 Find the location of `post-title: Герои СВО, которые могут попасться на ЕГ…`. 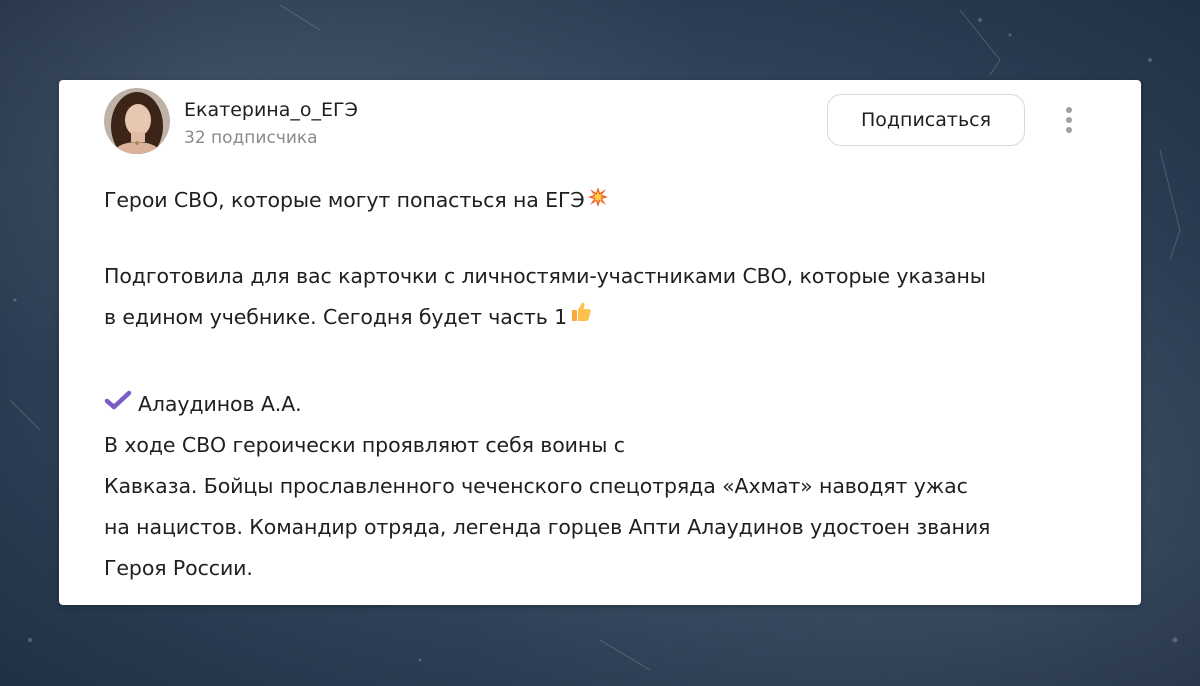

post-title: Герои СВО, которые могут попасться на ЕГ… is located at coordinates (344, 200).